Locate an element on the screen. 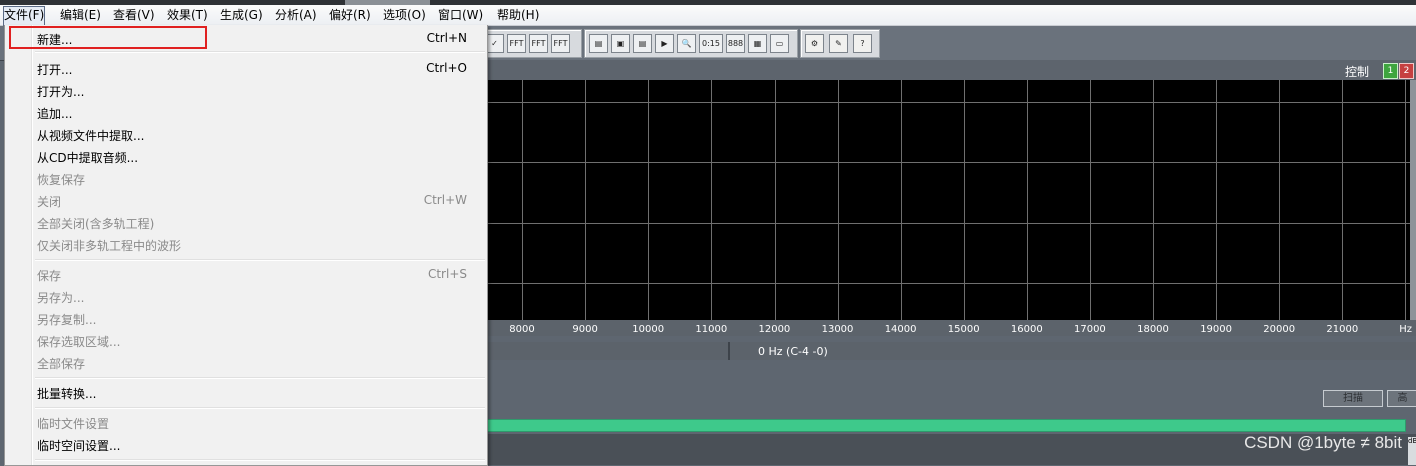  menu-item-shortcut: Ctrl+S is located at coordinates (447, 274).